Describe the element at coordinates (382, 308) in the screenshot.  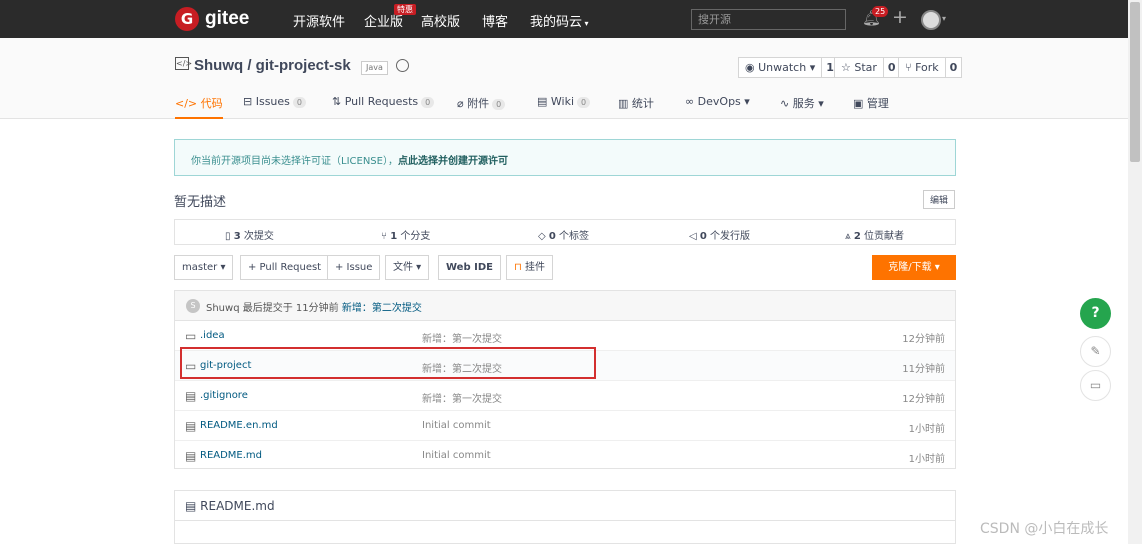
I see `last-commit-message: 新增：第二次提交` at that location.